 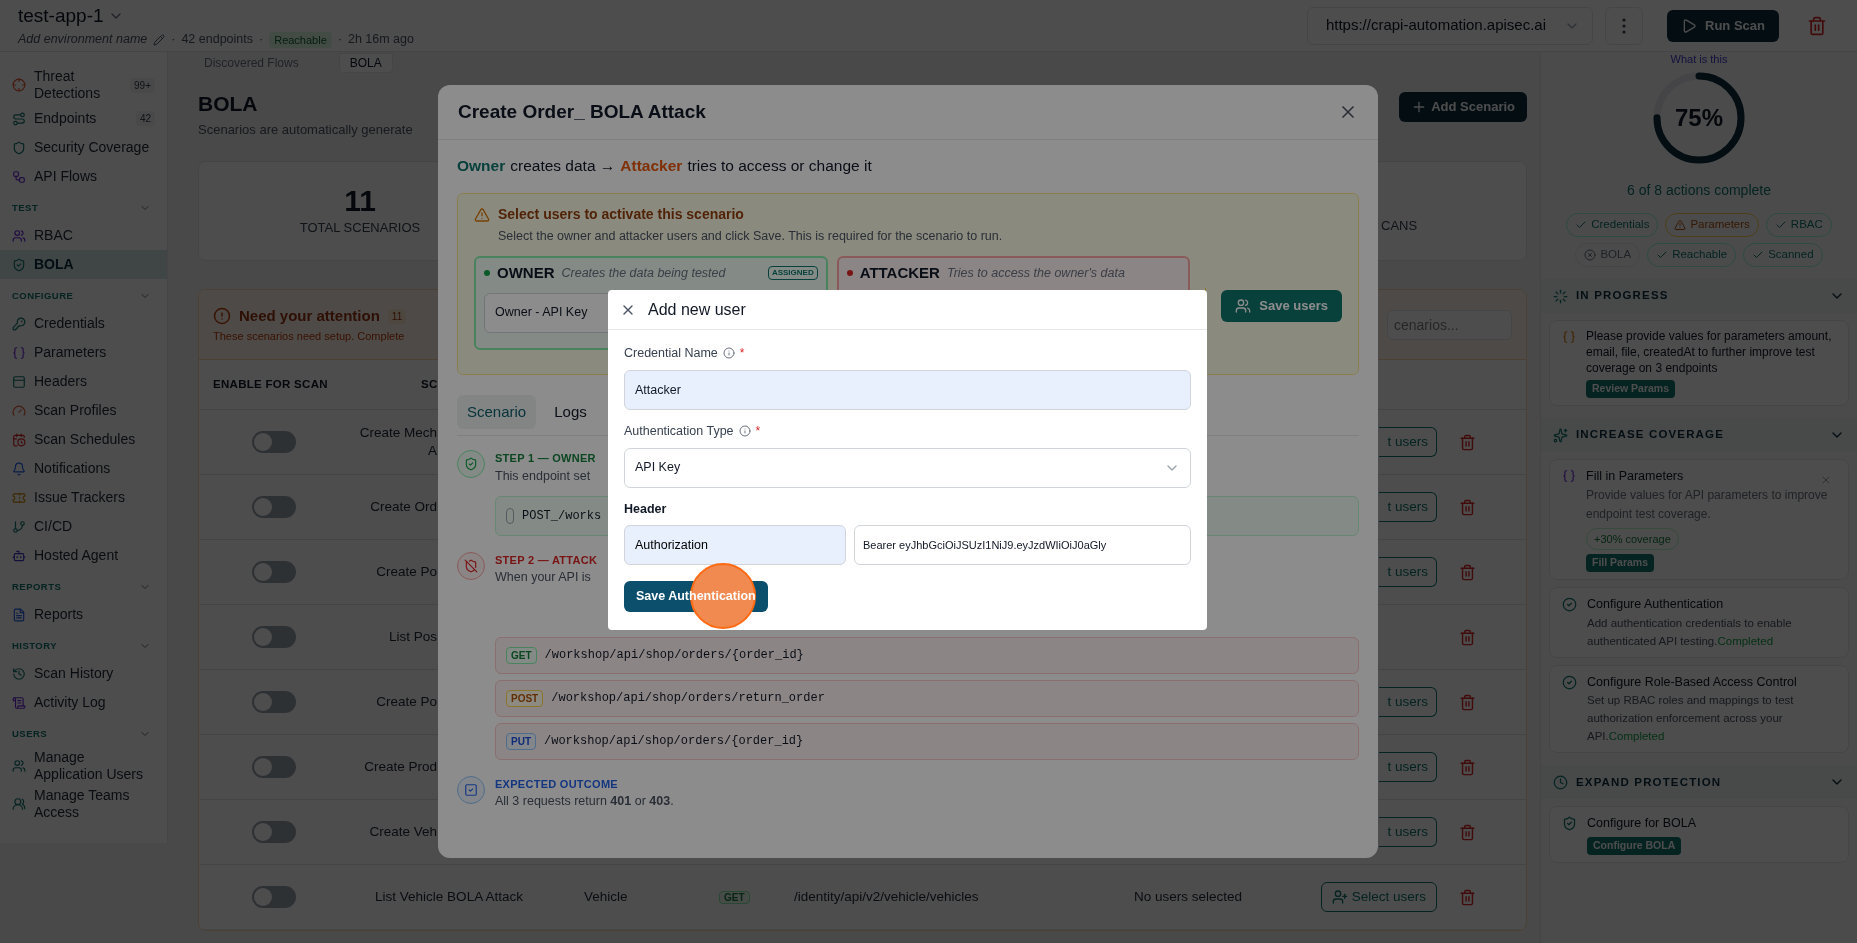 I want to click on url-text: https://crapi-automation.apisec.ai, so click(x=1436, y=25).